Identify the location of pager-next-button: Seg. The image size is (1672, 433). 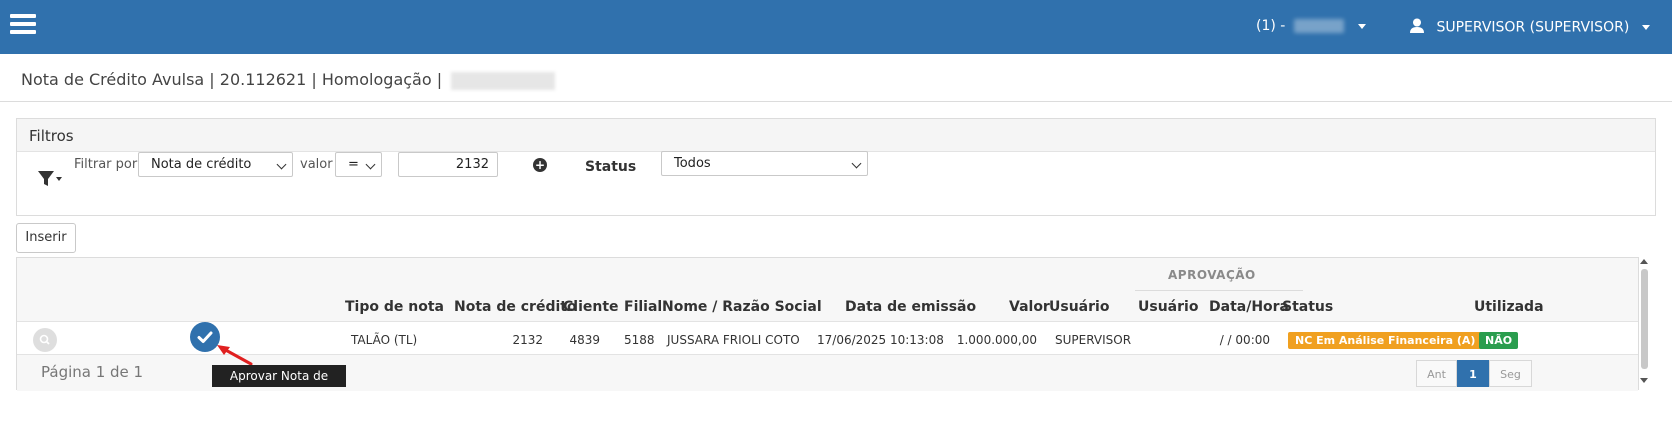
(1510, 373).